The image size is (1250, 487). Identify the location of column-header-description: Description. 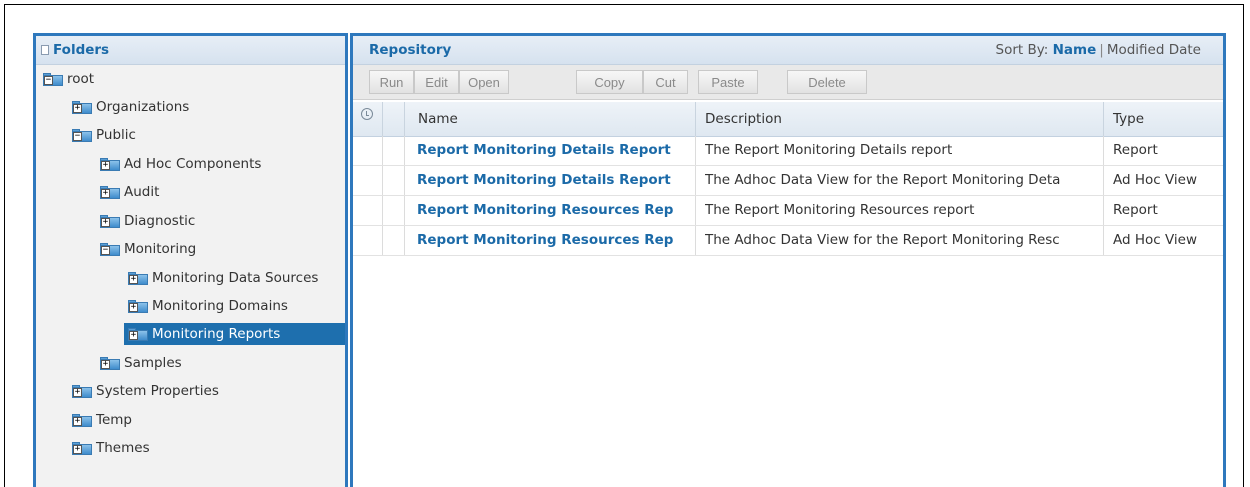
(743, 119).